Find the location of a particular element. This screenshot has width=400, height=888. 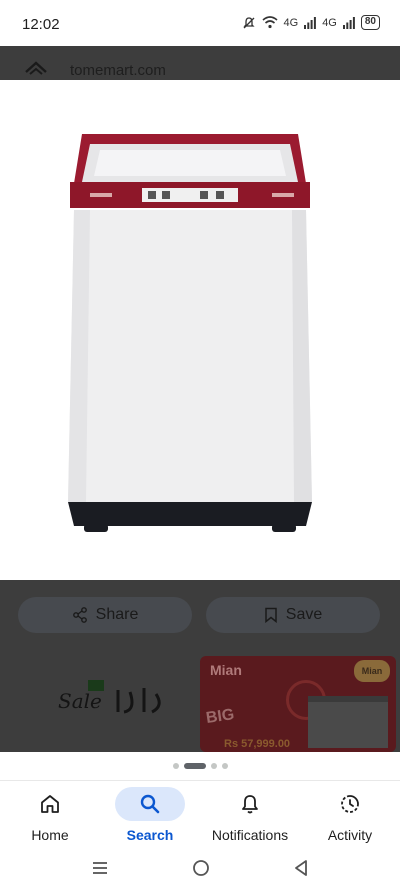

pager-dot-active is located at coordinates (194, 766).